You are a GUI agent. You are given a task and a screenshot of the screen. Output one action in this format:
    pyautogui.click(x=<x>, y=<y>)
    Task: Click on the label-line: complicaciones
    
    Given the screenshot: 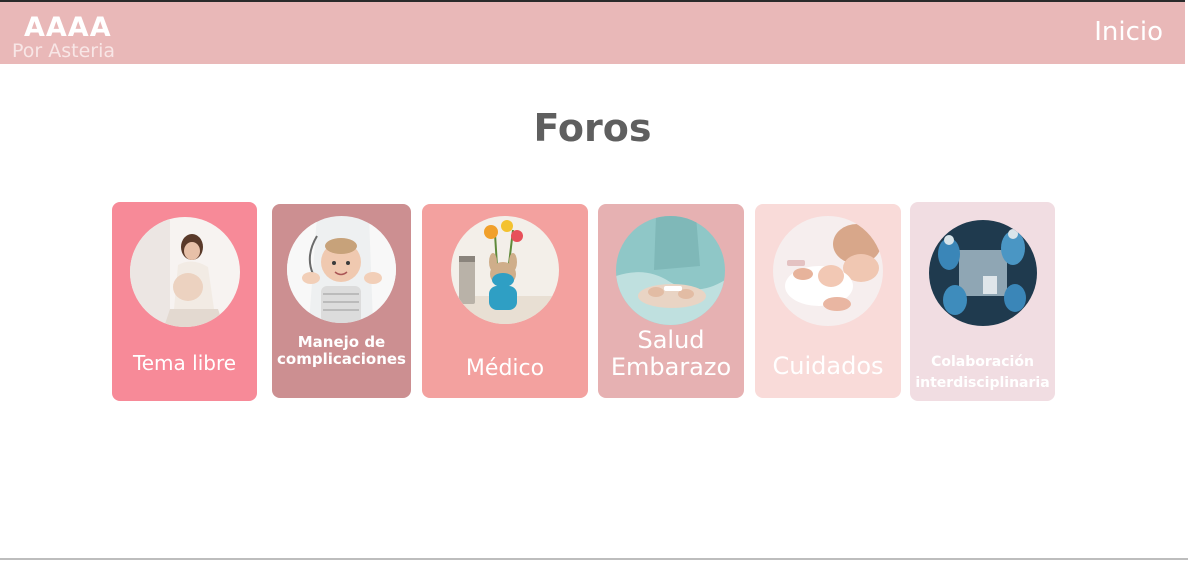 What is the action you would take?
    pyautogui.click(x=341, y=359)
    